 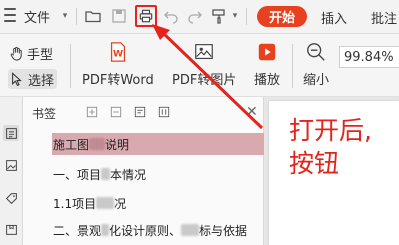 I want to click on open-folder-icon, so click(x=93, y=16).